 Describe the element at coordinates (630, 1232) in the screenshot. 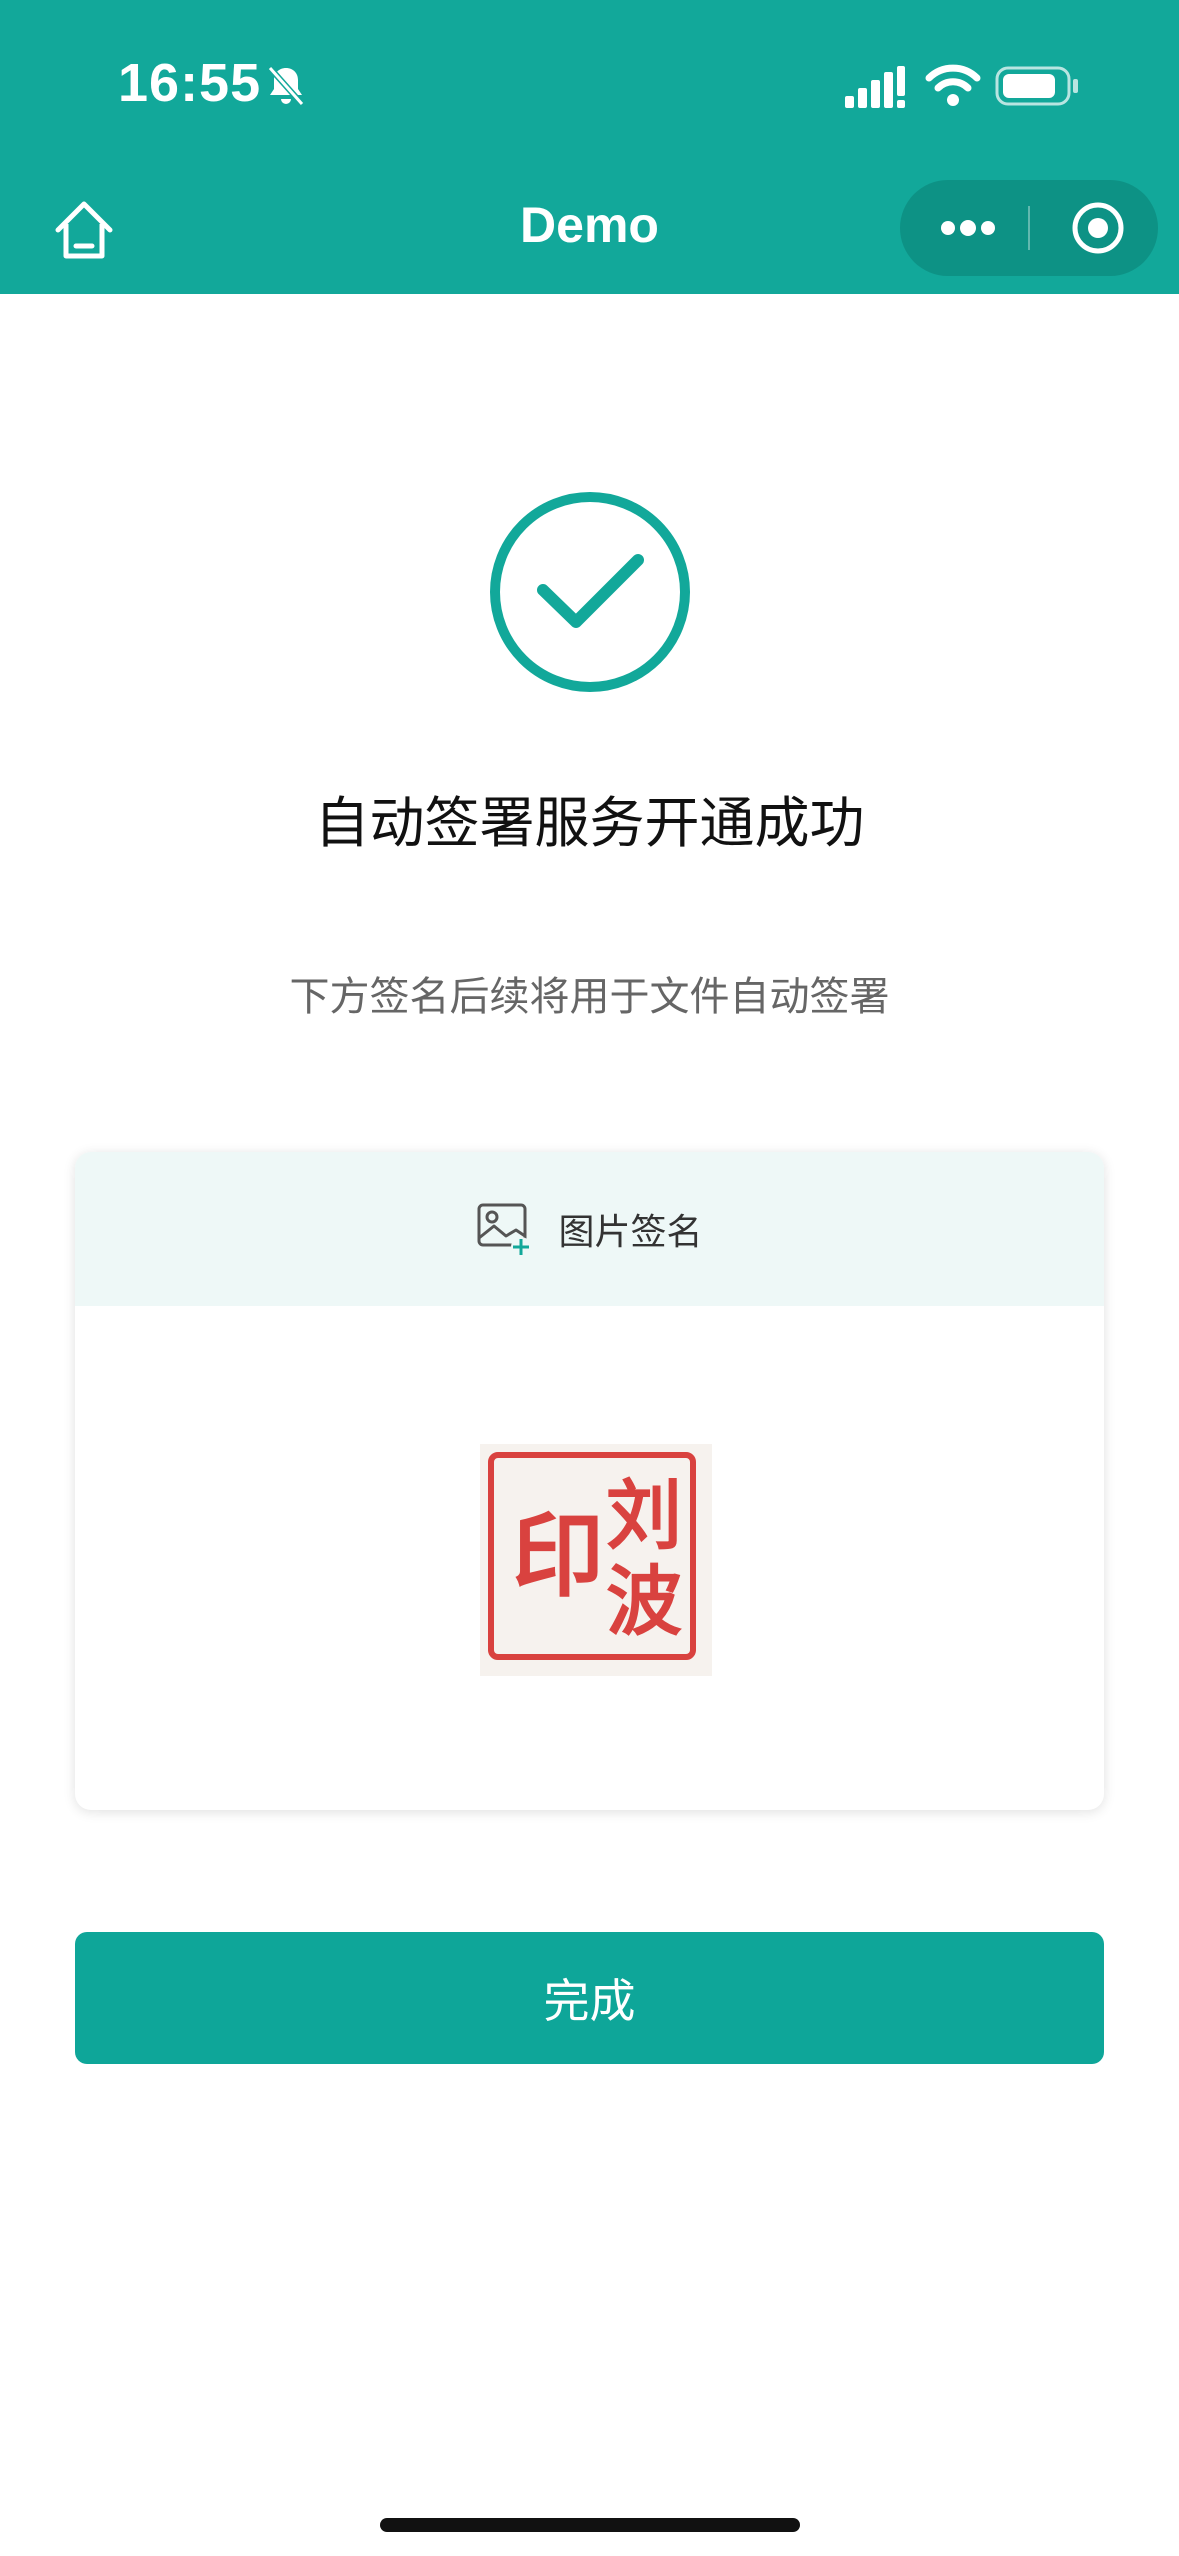

I see `image-signature-label: 图片签名` at that location.